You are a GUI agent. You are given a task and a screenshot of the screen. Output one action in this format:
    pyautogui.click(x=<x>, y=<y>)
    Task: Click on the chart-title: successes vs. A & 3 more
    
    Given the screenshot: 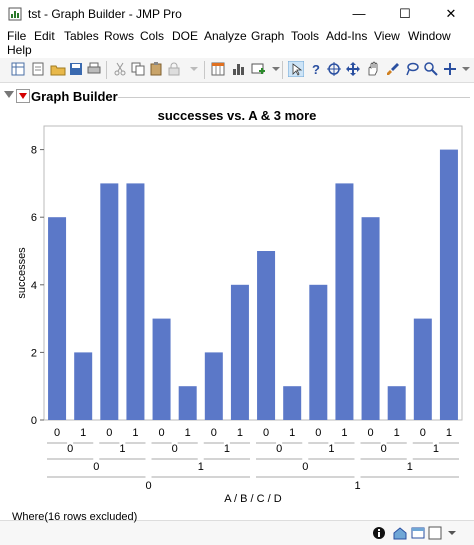 What is the action you would take?
    pyautogui.click(x=237, y=115)
    